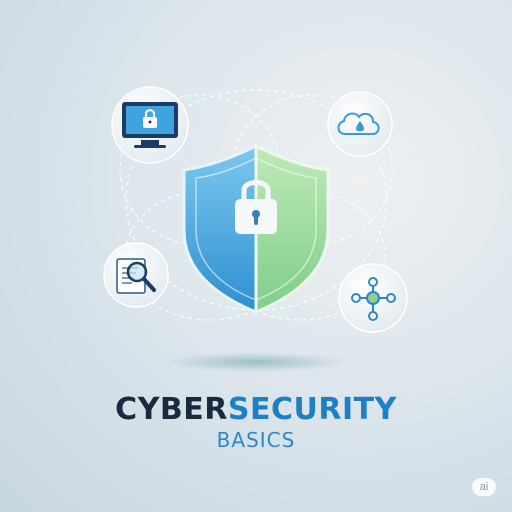  I want to click on page-title: CYBERSECURITY, so click(256, 409).